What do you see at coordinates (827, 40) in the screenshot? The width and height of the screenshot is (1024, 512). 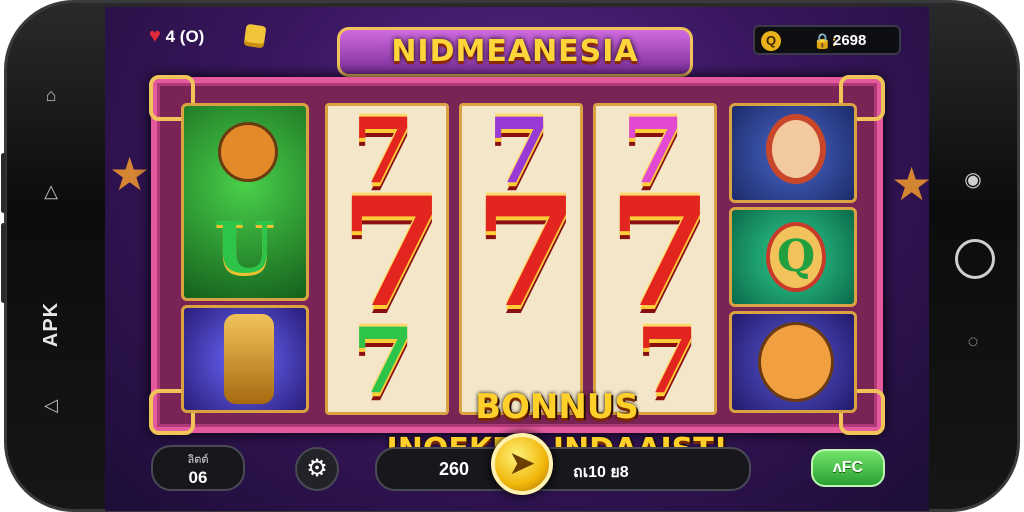 I see `balance-display: Q 🔒: 2698` at bounding box center [827, 40].